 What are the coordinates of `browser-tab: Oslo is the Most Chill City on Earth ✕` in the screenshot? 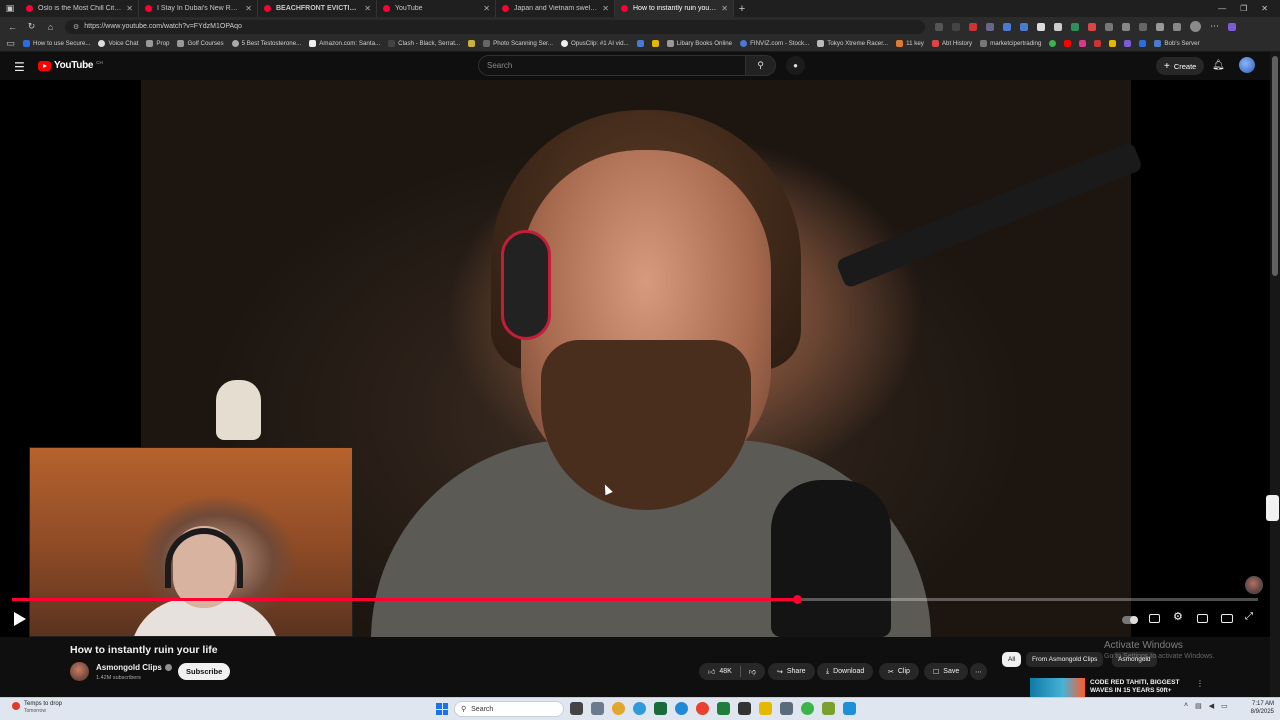 It's located at (79, 8).